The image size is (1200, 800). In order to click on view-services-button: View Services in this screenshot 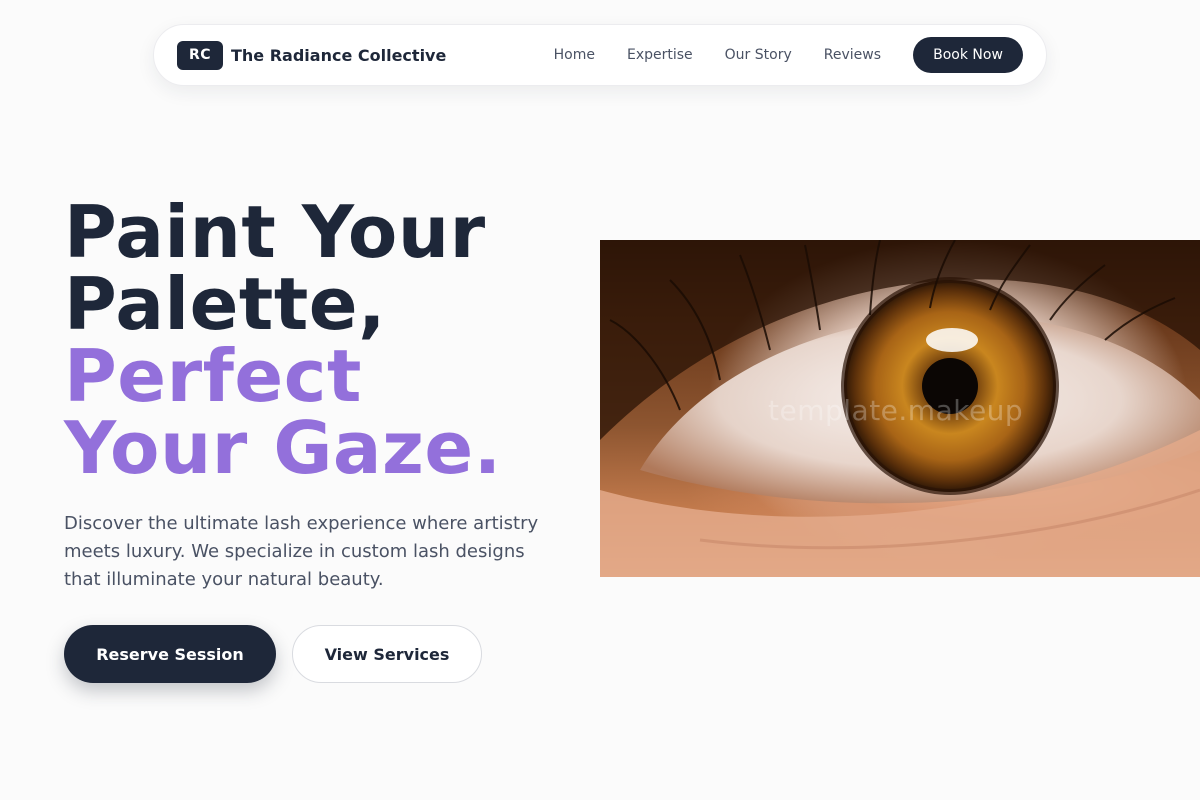, I will do `click(387, 654)`.